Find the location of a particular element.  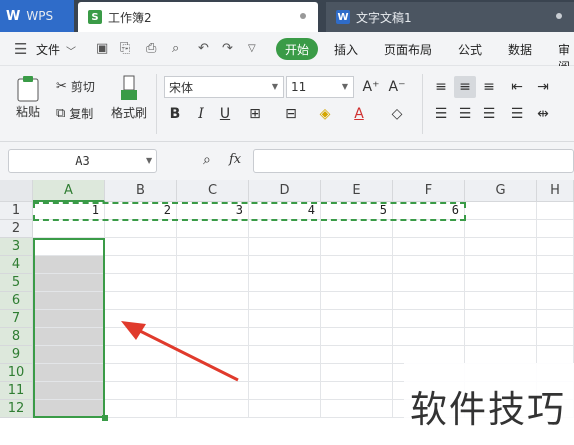

font-name-select: 宋体 ▼ is located at coordinates (224, 87).